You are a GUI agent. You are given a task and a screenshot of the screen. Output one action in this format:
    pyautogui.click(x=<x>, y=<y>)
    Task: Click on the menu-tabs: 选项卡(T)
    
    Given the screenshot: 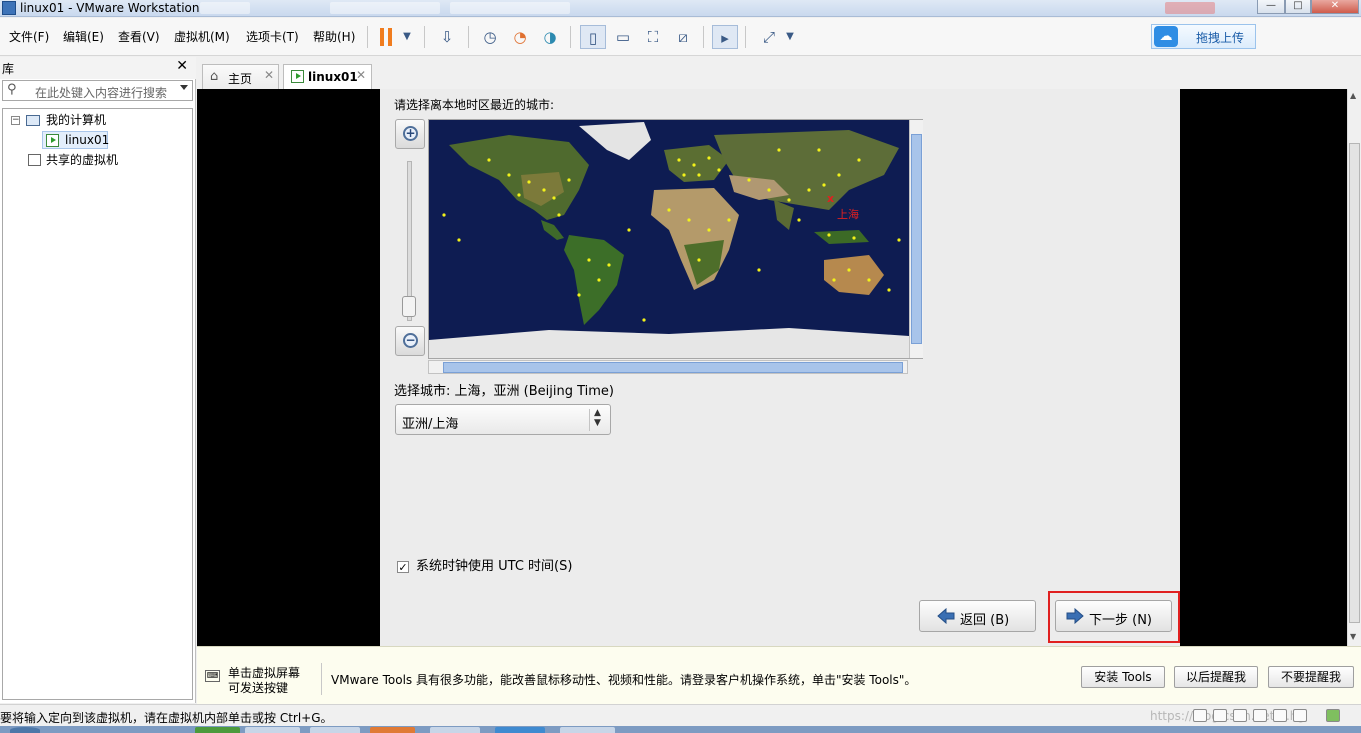 What is the action you would take?
    pyautogui.click(x=272, y=36)
    